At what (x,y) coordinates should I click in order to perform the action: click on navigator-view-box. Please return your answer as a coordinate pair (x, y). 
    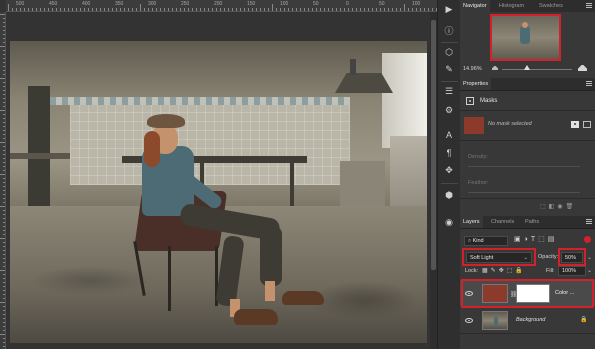
    Looking at the image, I should click on (525, 37).